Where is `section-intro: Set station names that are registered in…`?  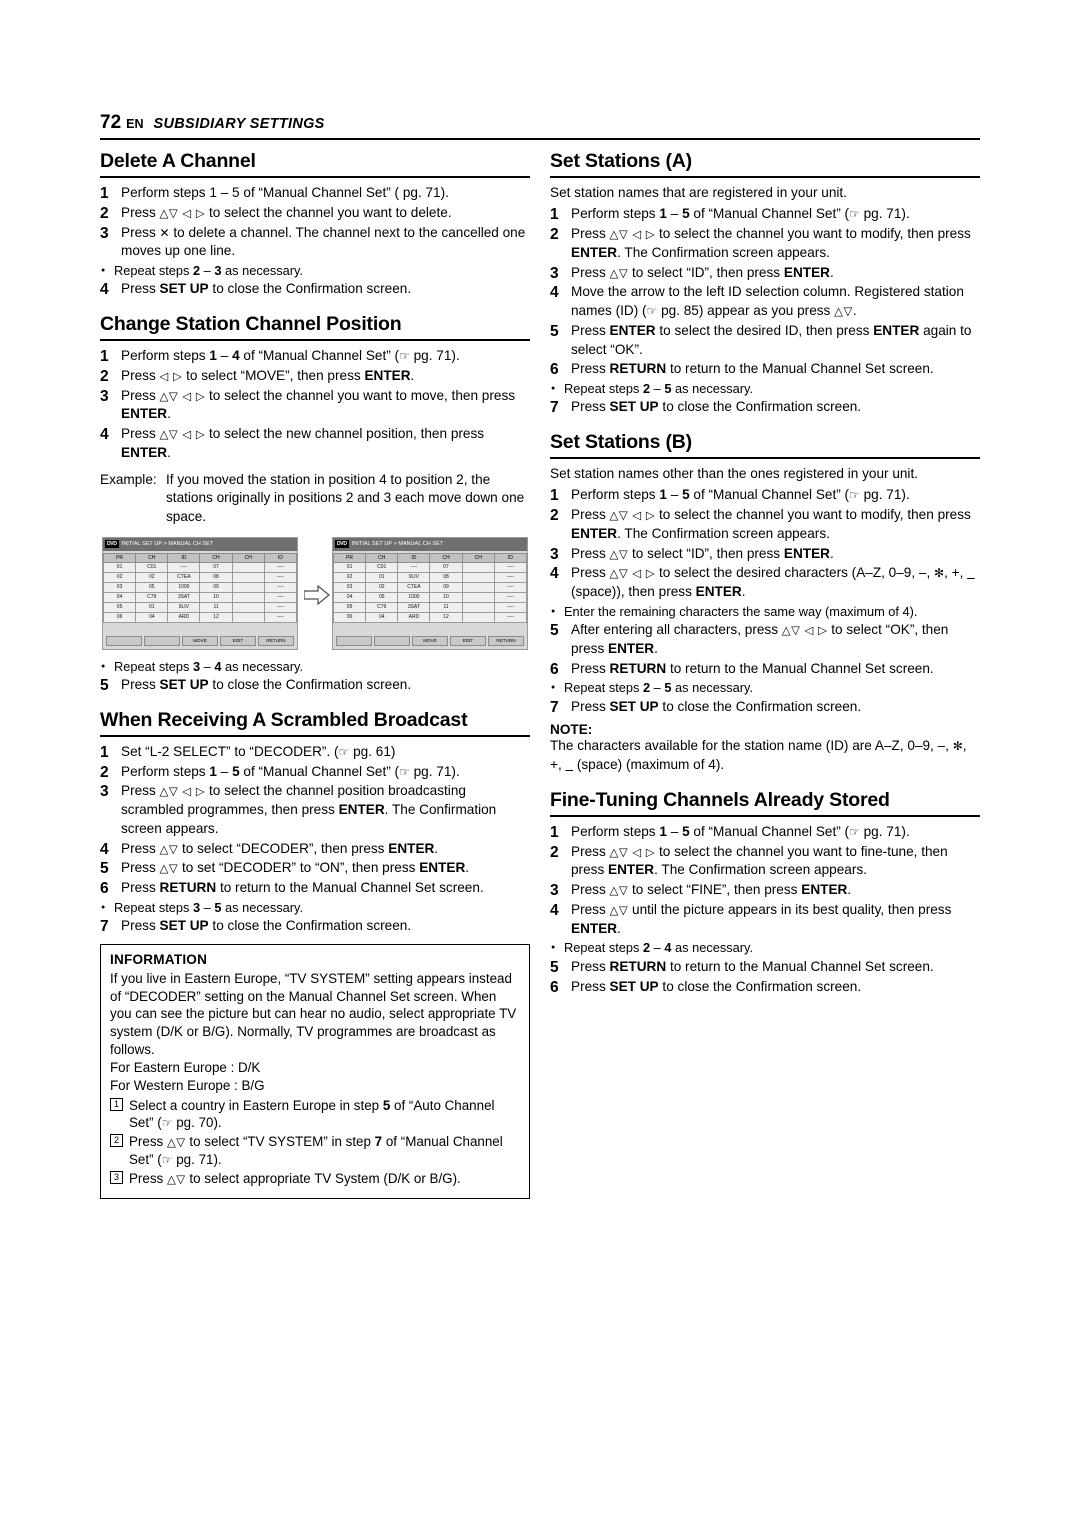 section-intro: Set station names that are registered in… is located at coordinates (698, 192).